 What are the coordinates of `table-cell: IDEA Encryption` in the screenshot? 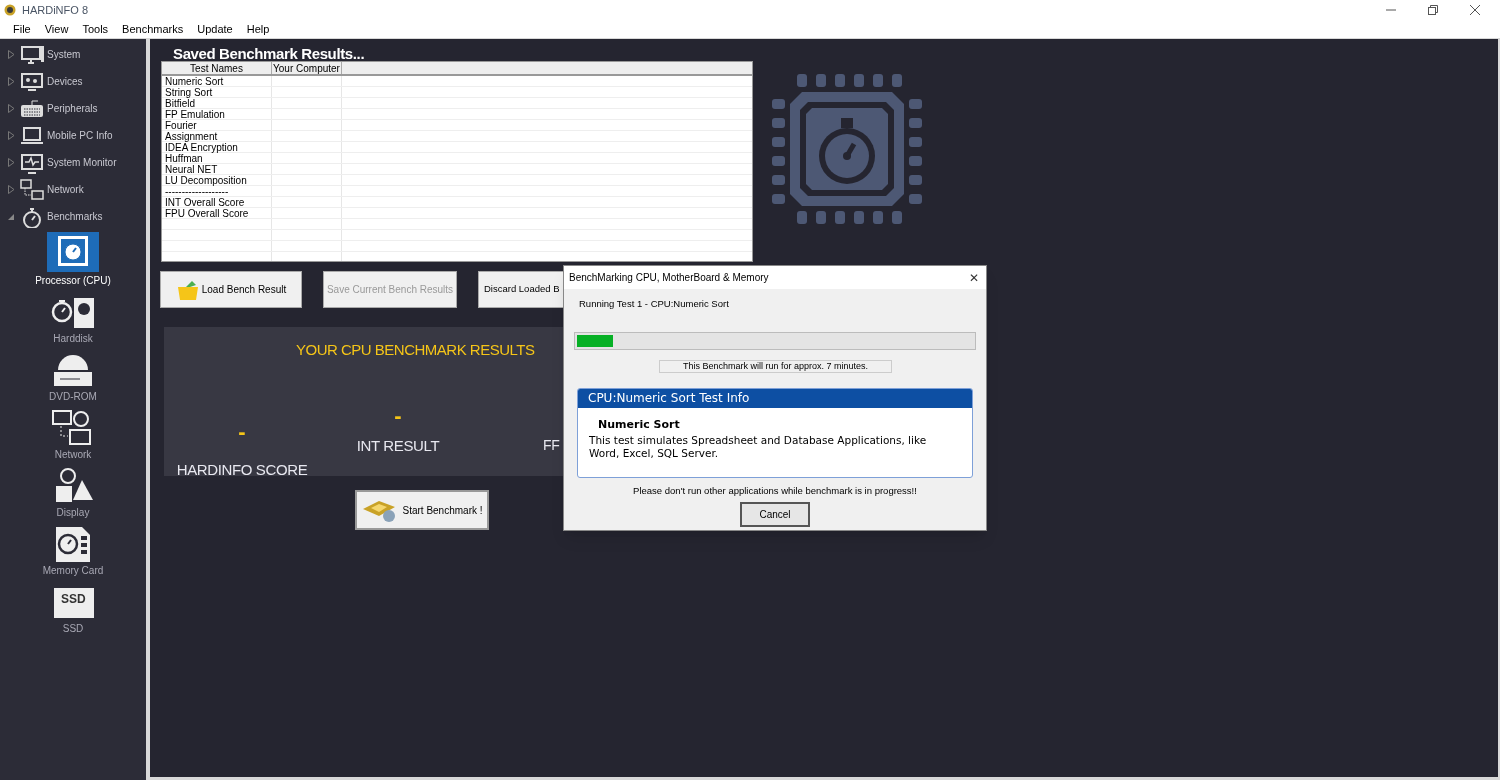 It's located at (217, 147).